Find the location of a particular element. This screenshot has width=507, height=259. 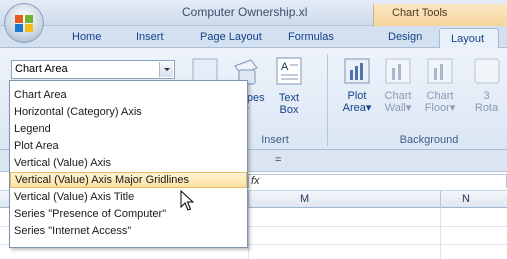

chart-wall-label-1: Chart is located at coordinates (398, 96).